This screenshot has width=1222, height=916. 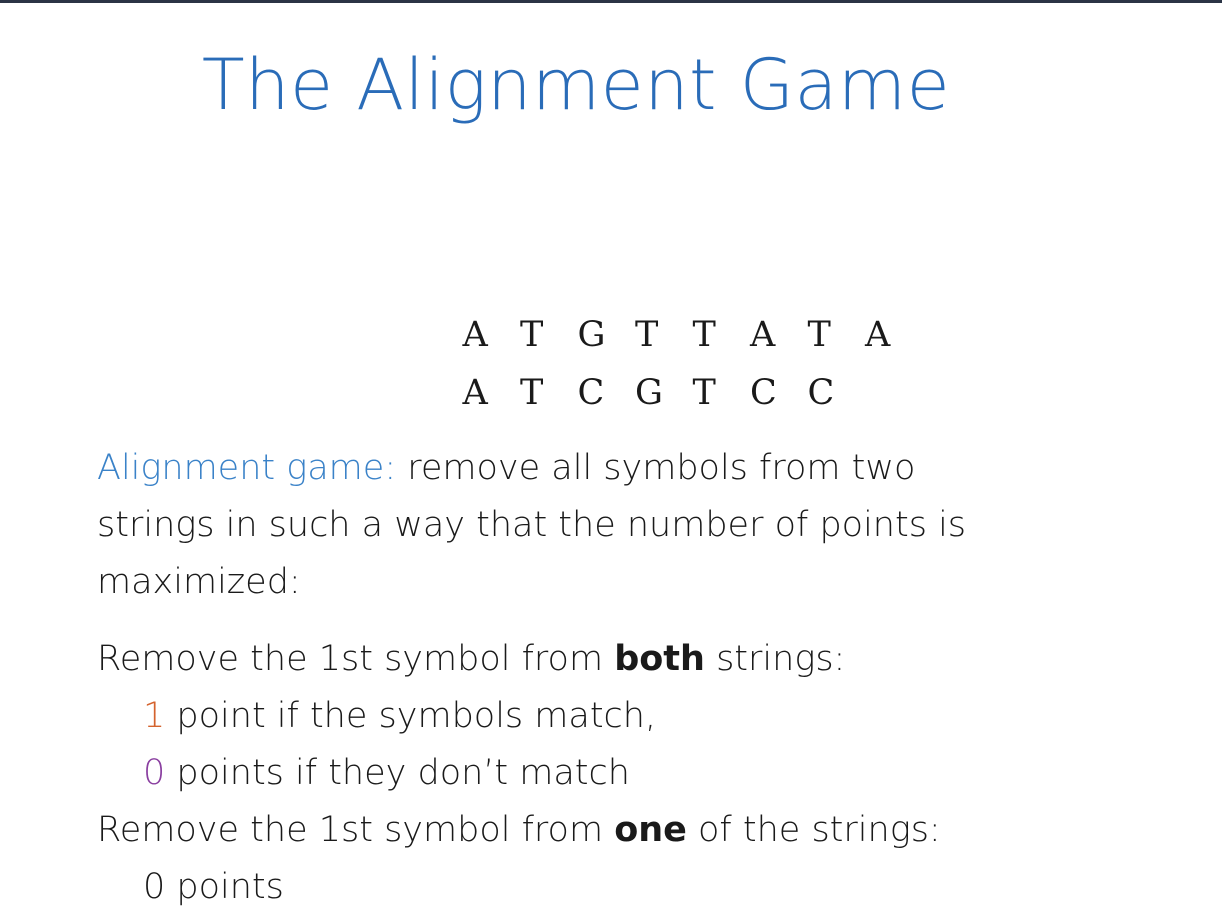 I want to click on rule-one-points: 0 points, so click(x=213, y=887).